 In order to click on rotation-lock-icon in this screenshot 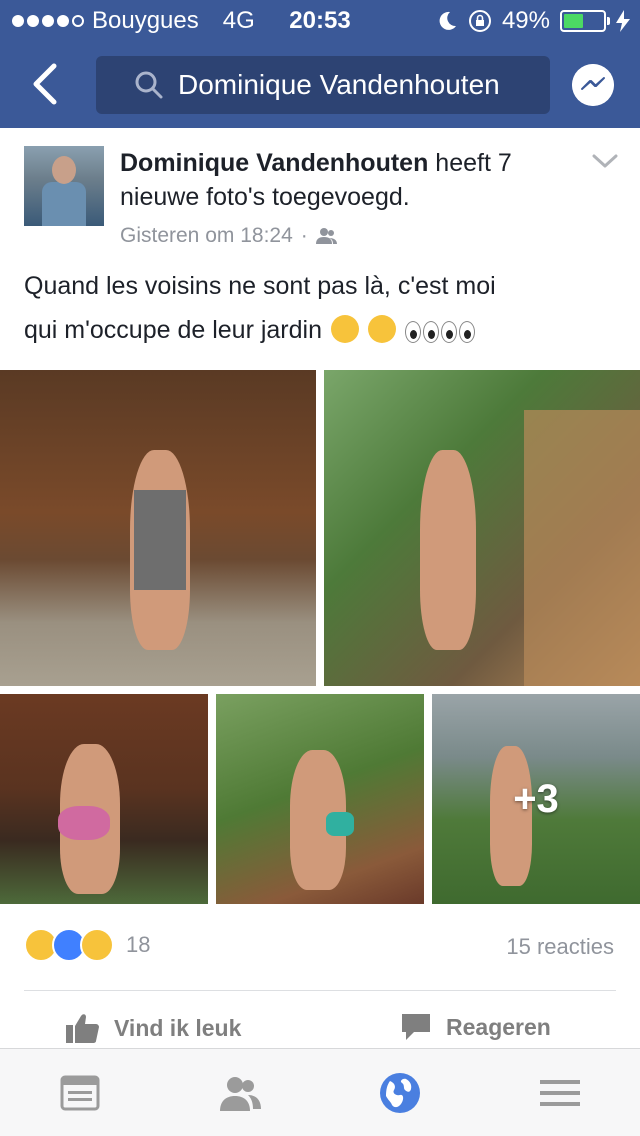, I will do `click(479, 21)`.